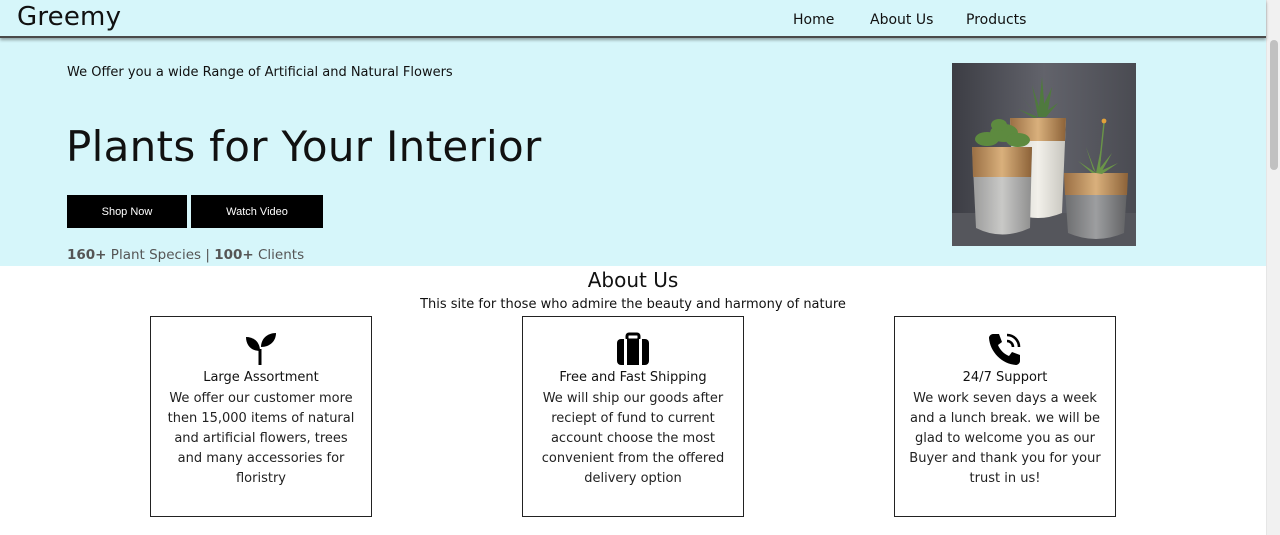  Describe the element at coordinates (160, 255) in the screenshot. I see `species-label: Plant Species |` at that location.